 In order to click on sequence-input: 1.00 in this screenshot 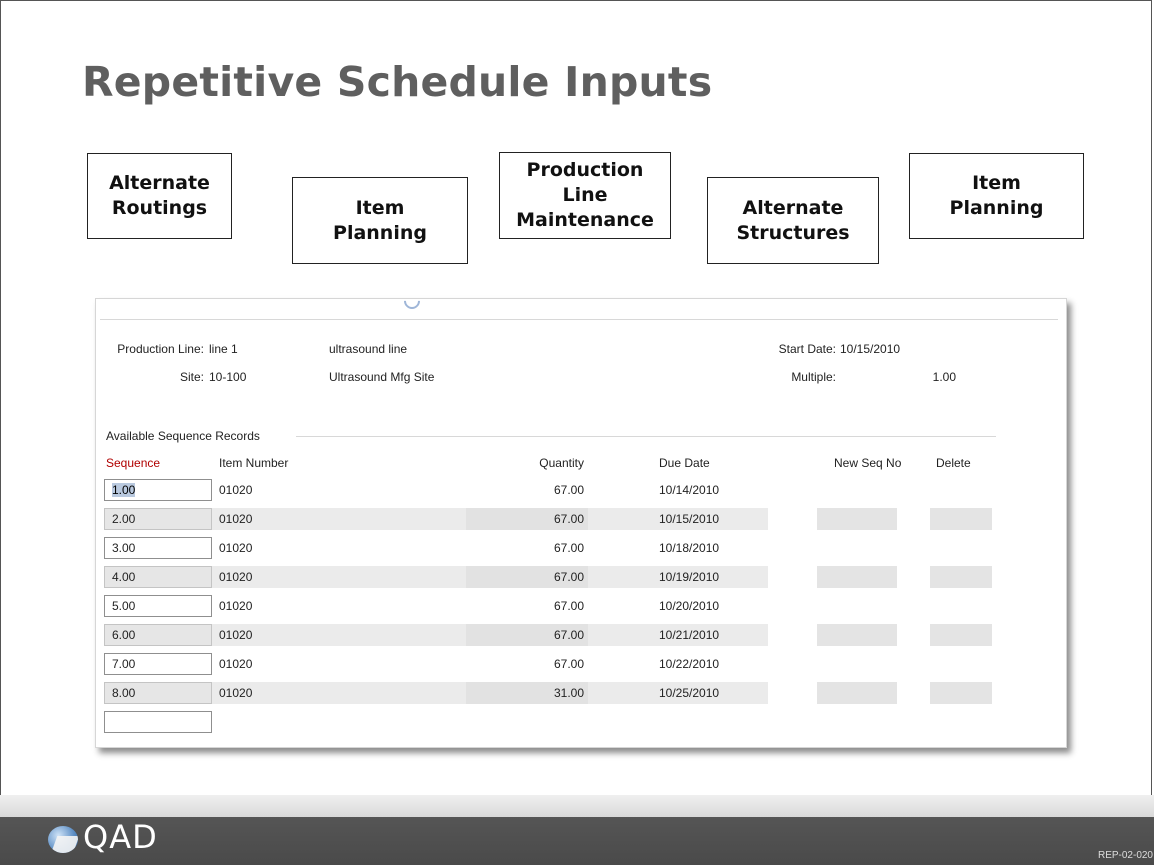, I will do `click(158, 490)`.